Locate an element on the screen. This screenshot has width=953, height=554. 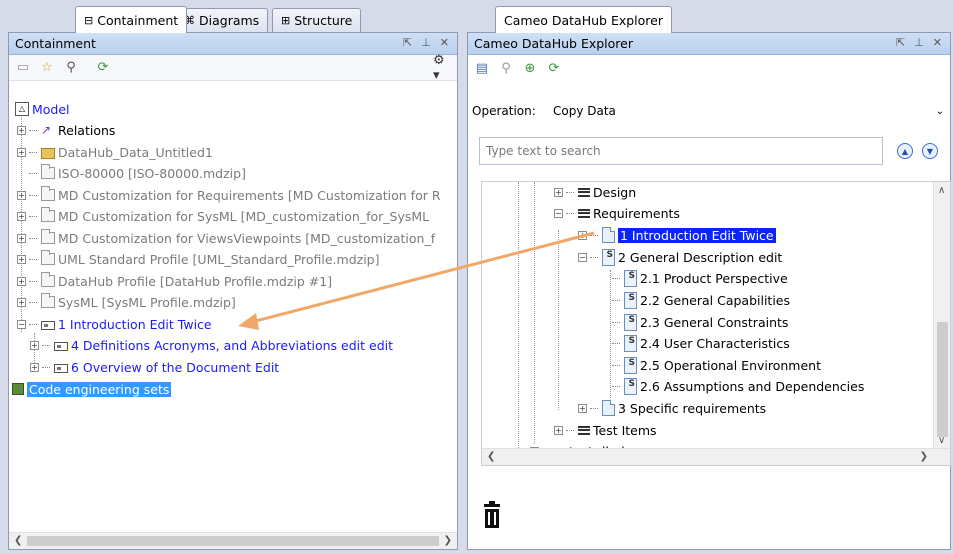
explorer-item-general-description: − S 2 General Description edit is located at coordinates (680, 257).